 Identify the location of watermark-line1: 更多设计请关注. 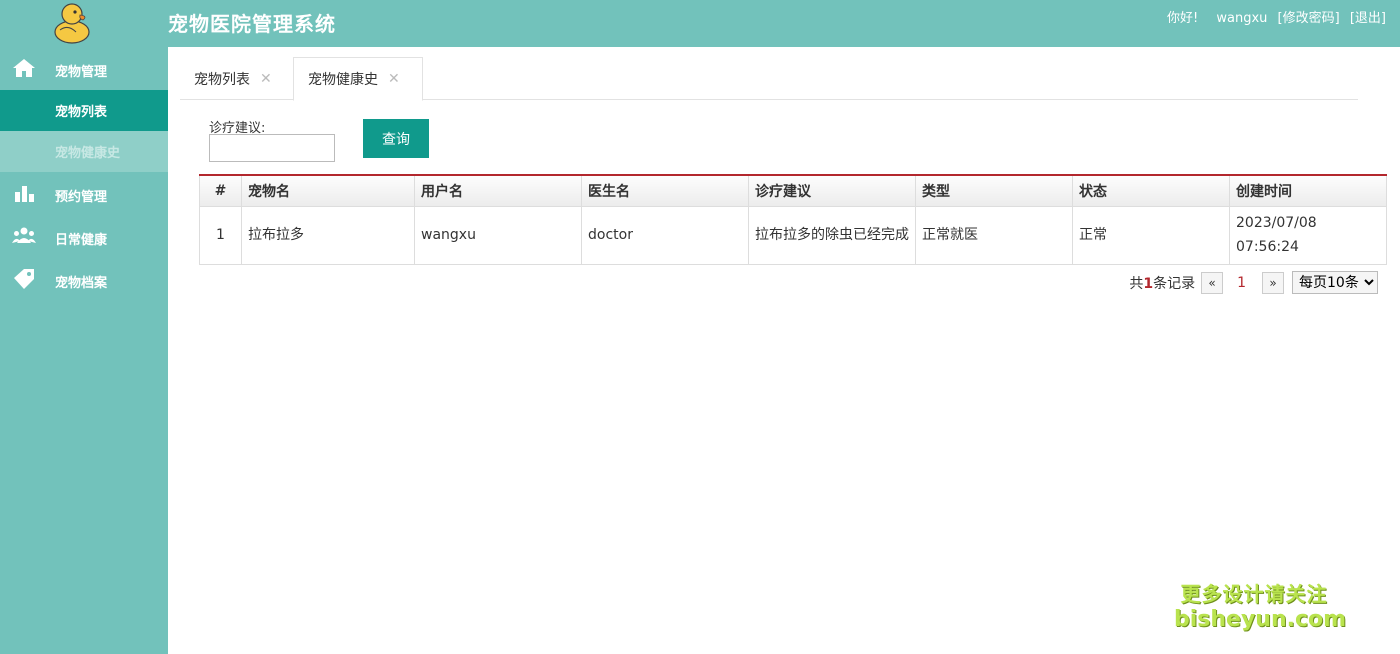
(1254, 594).